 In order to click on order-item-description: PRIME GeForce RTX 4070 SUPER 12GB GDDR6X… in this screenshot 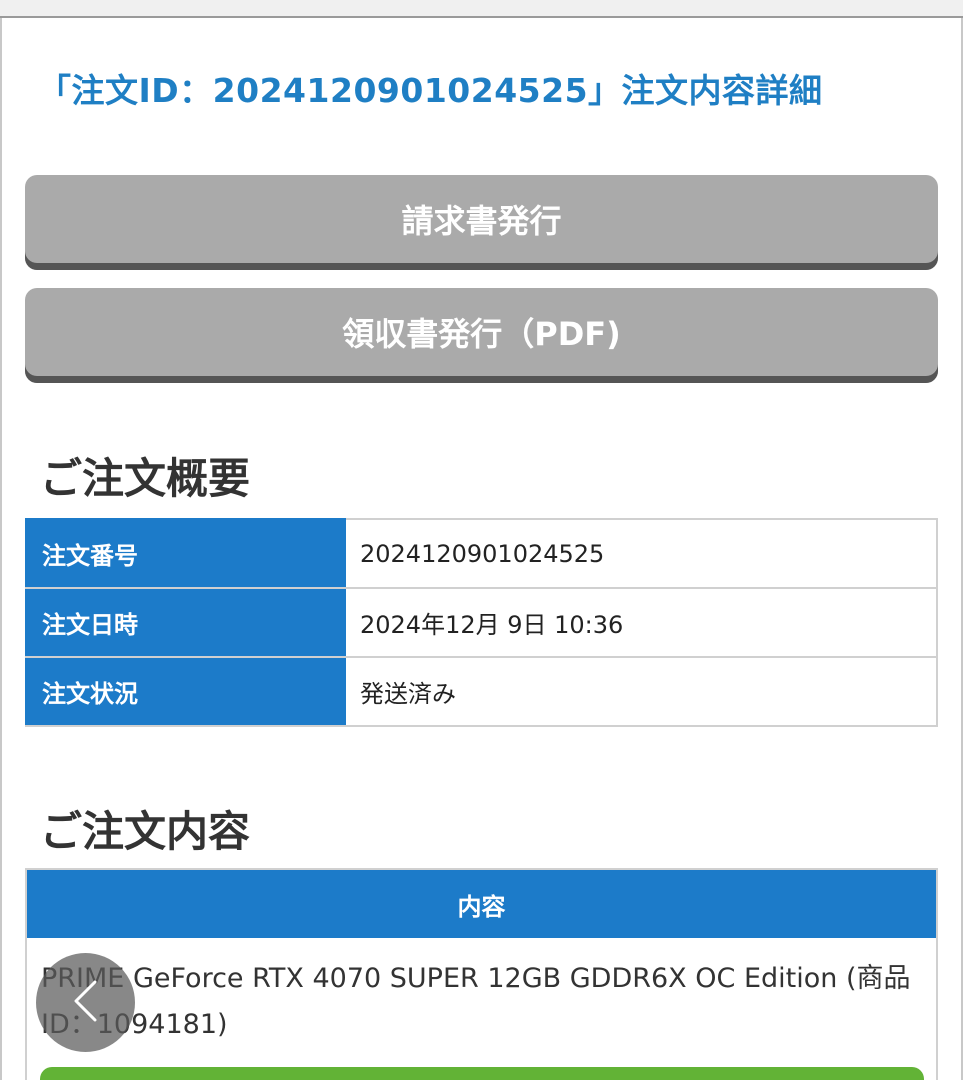, I will do `click(476, 1001)`.